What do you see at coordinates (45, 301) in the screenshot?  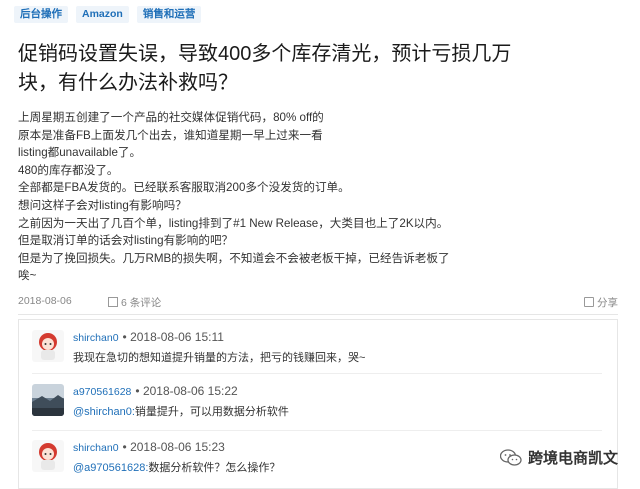 I see `post-date: 2018-08-06` at bounding box center [45, 301].